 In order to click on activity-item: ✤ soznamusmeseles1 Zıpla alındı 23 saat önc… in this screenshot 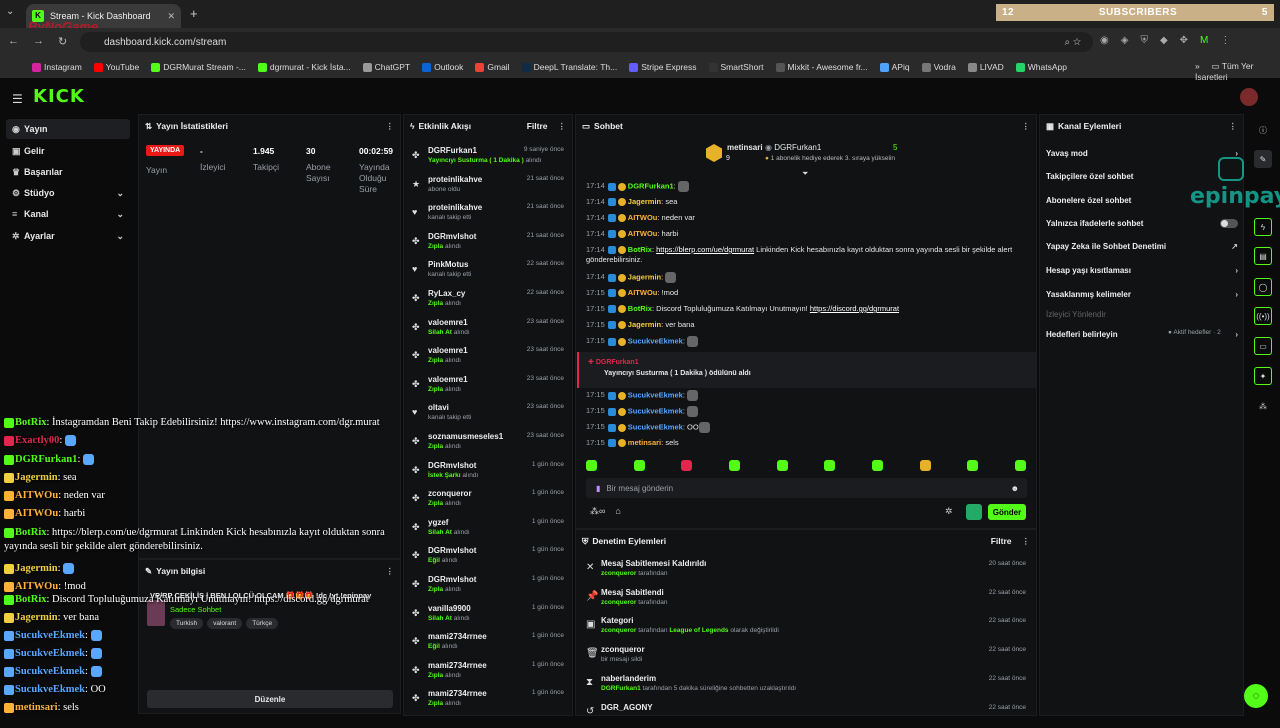, I will do `click(488, 442)`.